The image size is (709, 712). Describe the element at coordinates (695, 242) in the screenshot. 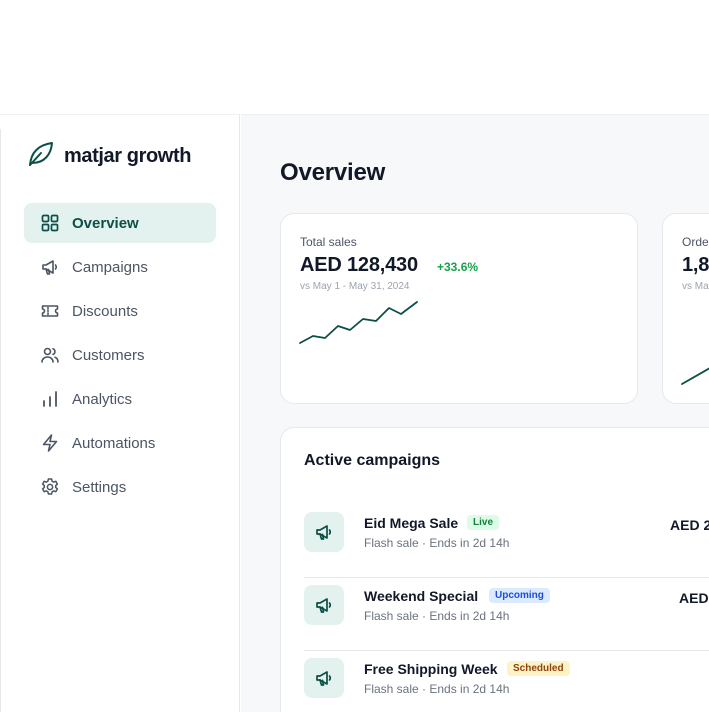

I see `stat-label: Orde` at that location.